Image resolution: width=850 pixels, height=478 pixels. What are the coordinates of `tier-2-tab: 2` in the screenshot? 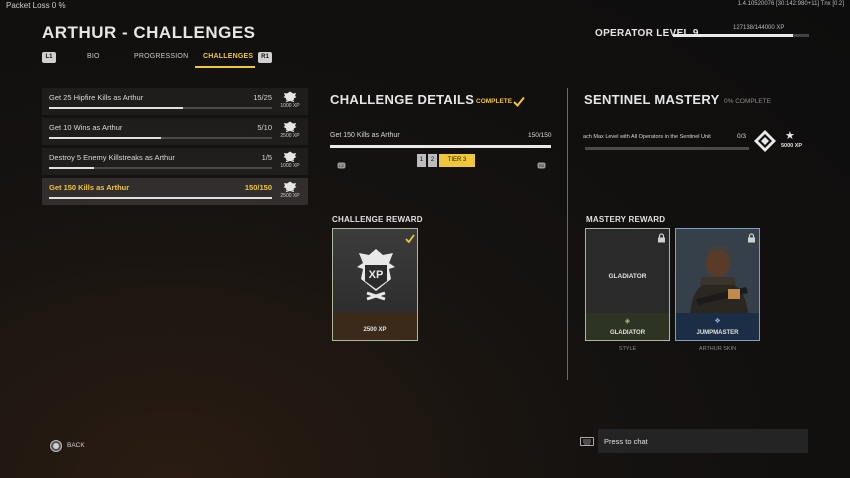 It's located at (432, 160).